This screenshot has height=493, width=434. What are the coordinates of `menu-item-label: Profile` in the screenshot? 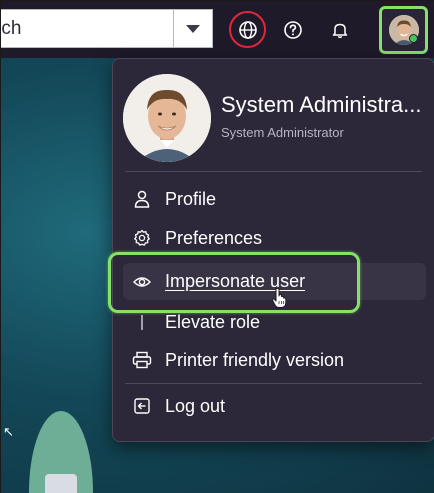 It's located at (191, 198).